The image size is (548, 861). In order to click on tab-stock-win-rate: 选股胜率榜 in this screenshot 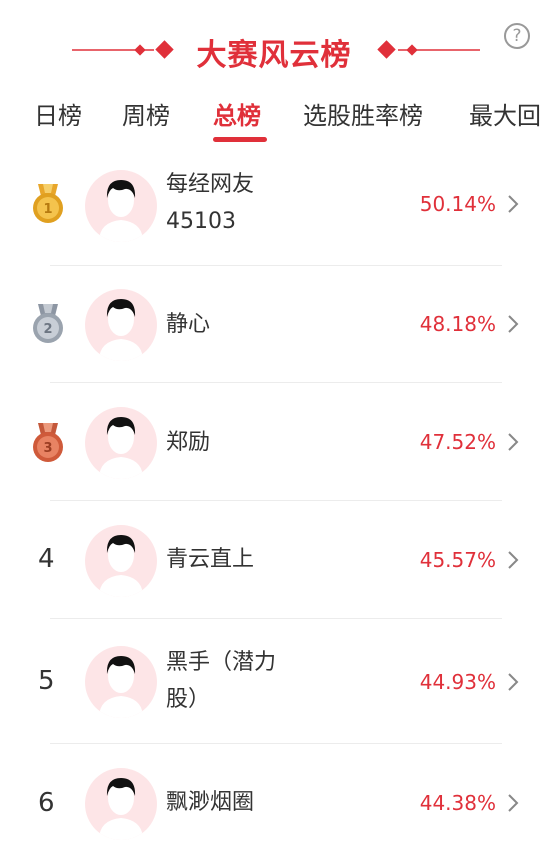, I will do `click(363, 113)`.